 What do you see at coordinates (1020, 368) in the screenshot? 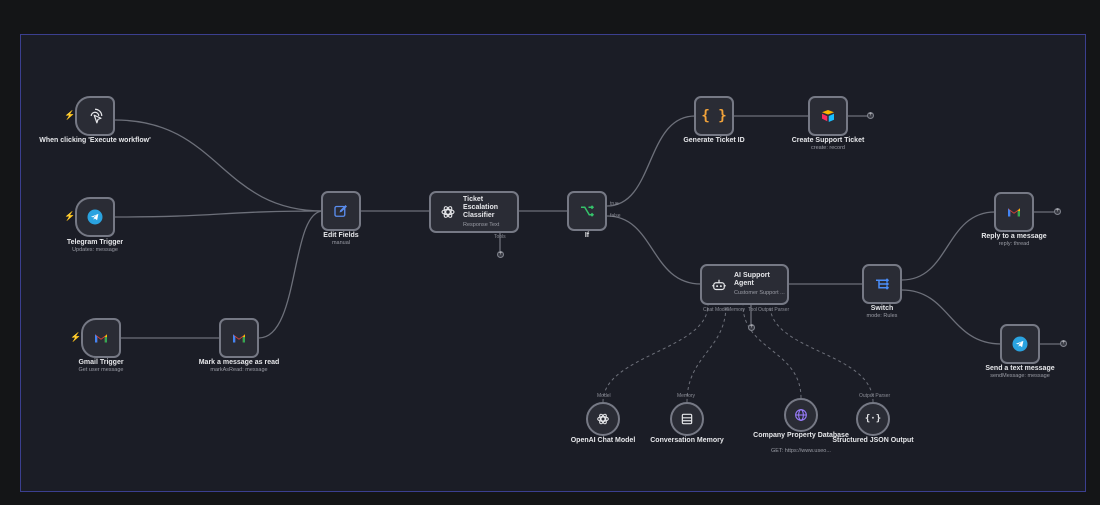
I see `send-telegram-title: Send a text message` at bounding box center [1020, 368].